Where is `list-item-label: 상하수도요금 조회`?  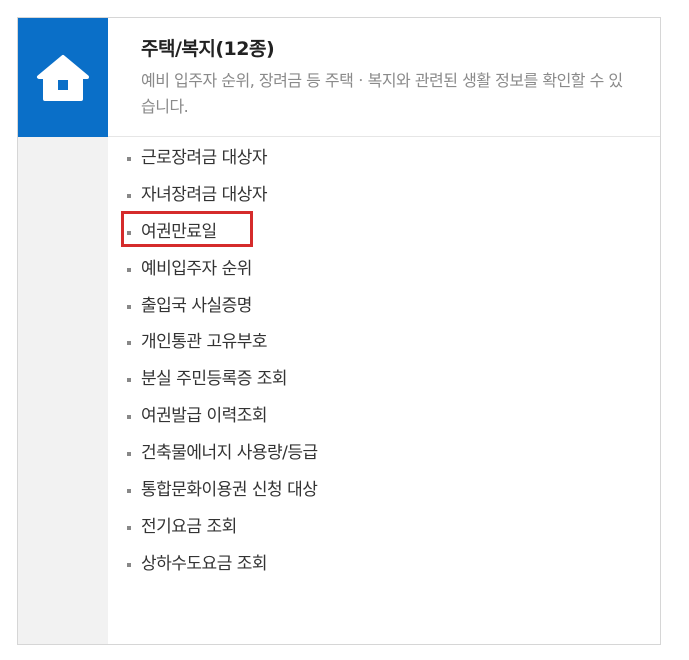 list-item-label: 상하수도요금 조회 is located at coordinates (204, 563).